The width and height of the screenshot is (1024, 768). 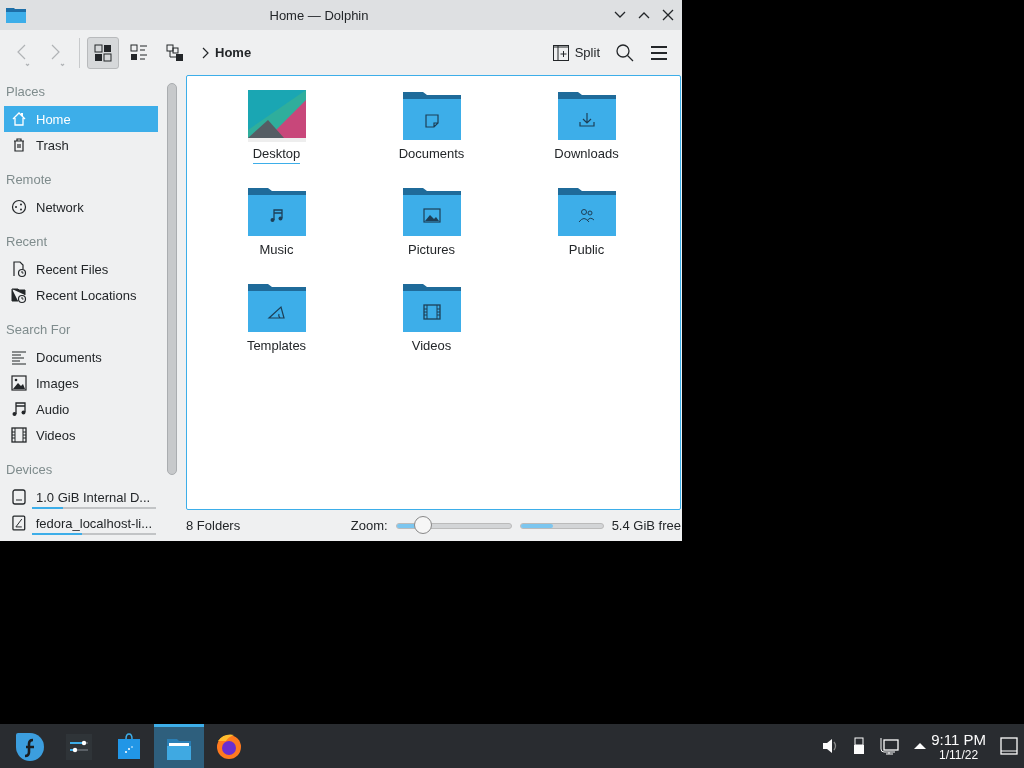 What do you see at coordinates (26, 92) in the screenshot?
I see `section-heading: Places` at bounding box center [26, 92].